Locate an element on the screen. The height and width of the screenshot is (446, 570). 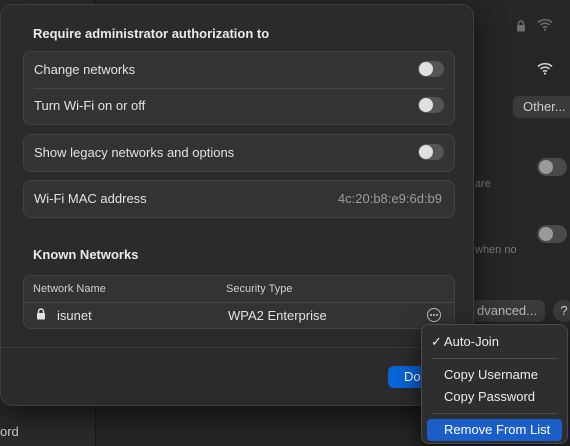
change-networks-toggle is located at coordinates (431, 69).